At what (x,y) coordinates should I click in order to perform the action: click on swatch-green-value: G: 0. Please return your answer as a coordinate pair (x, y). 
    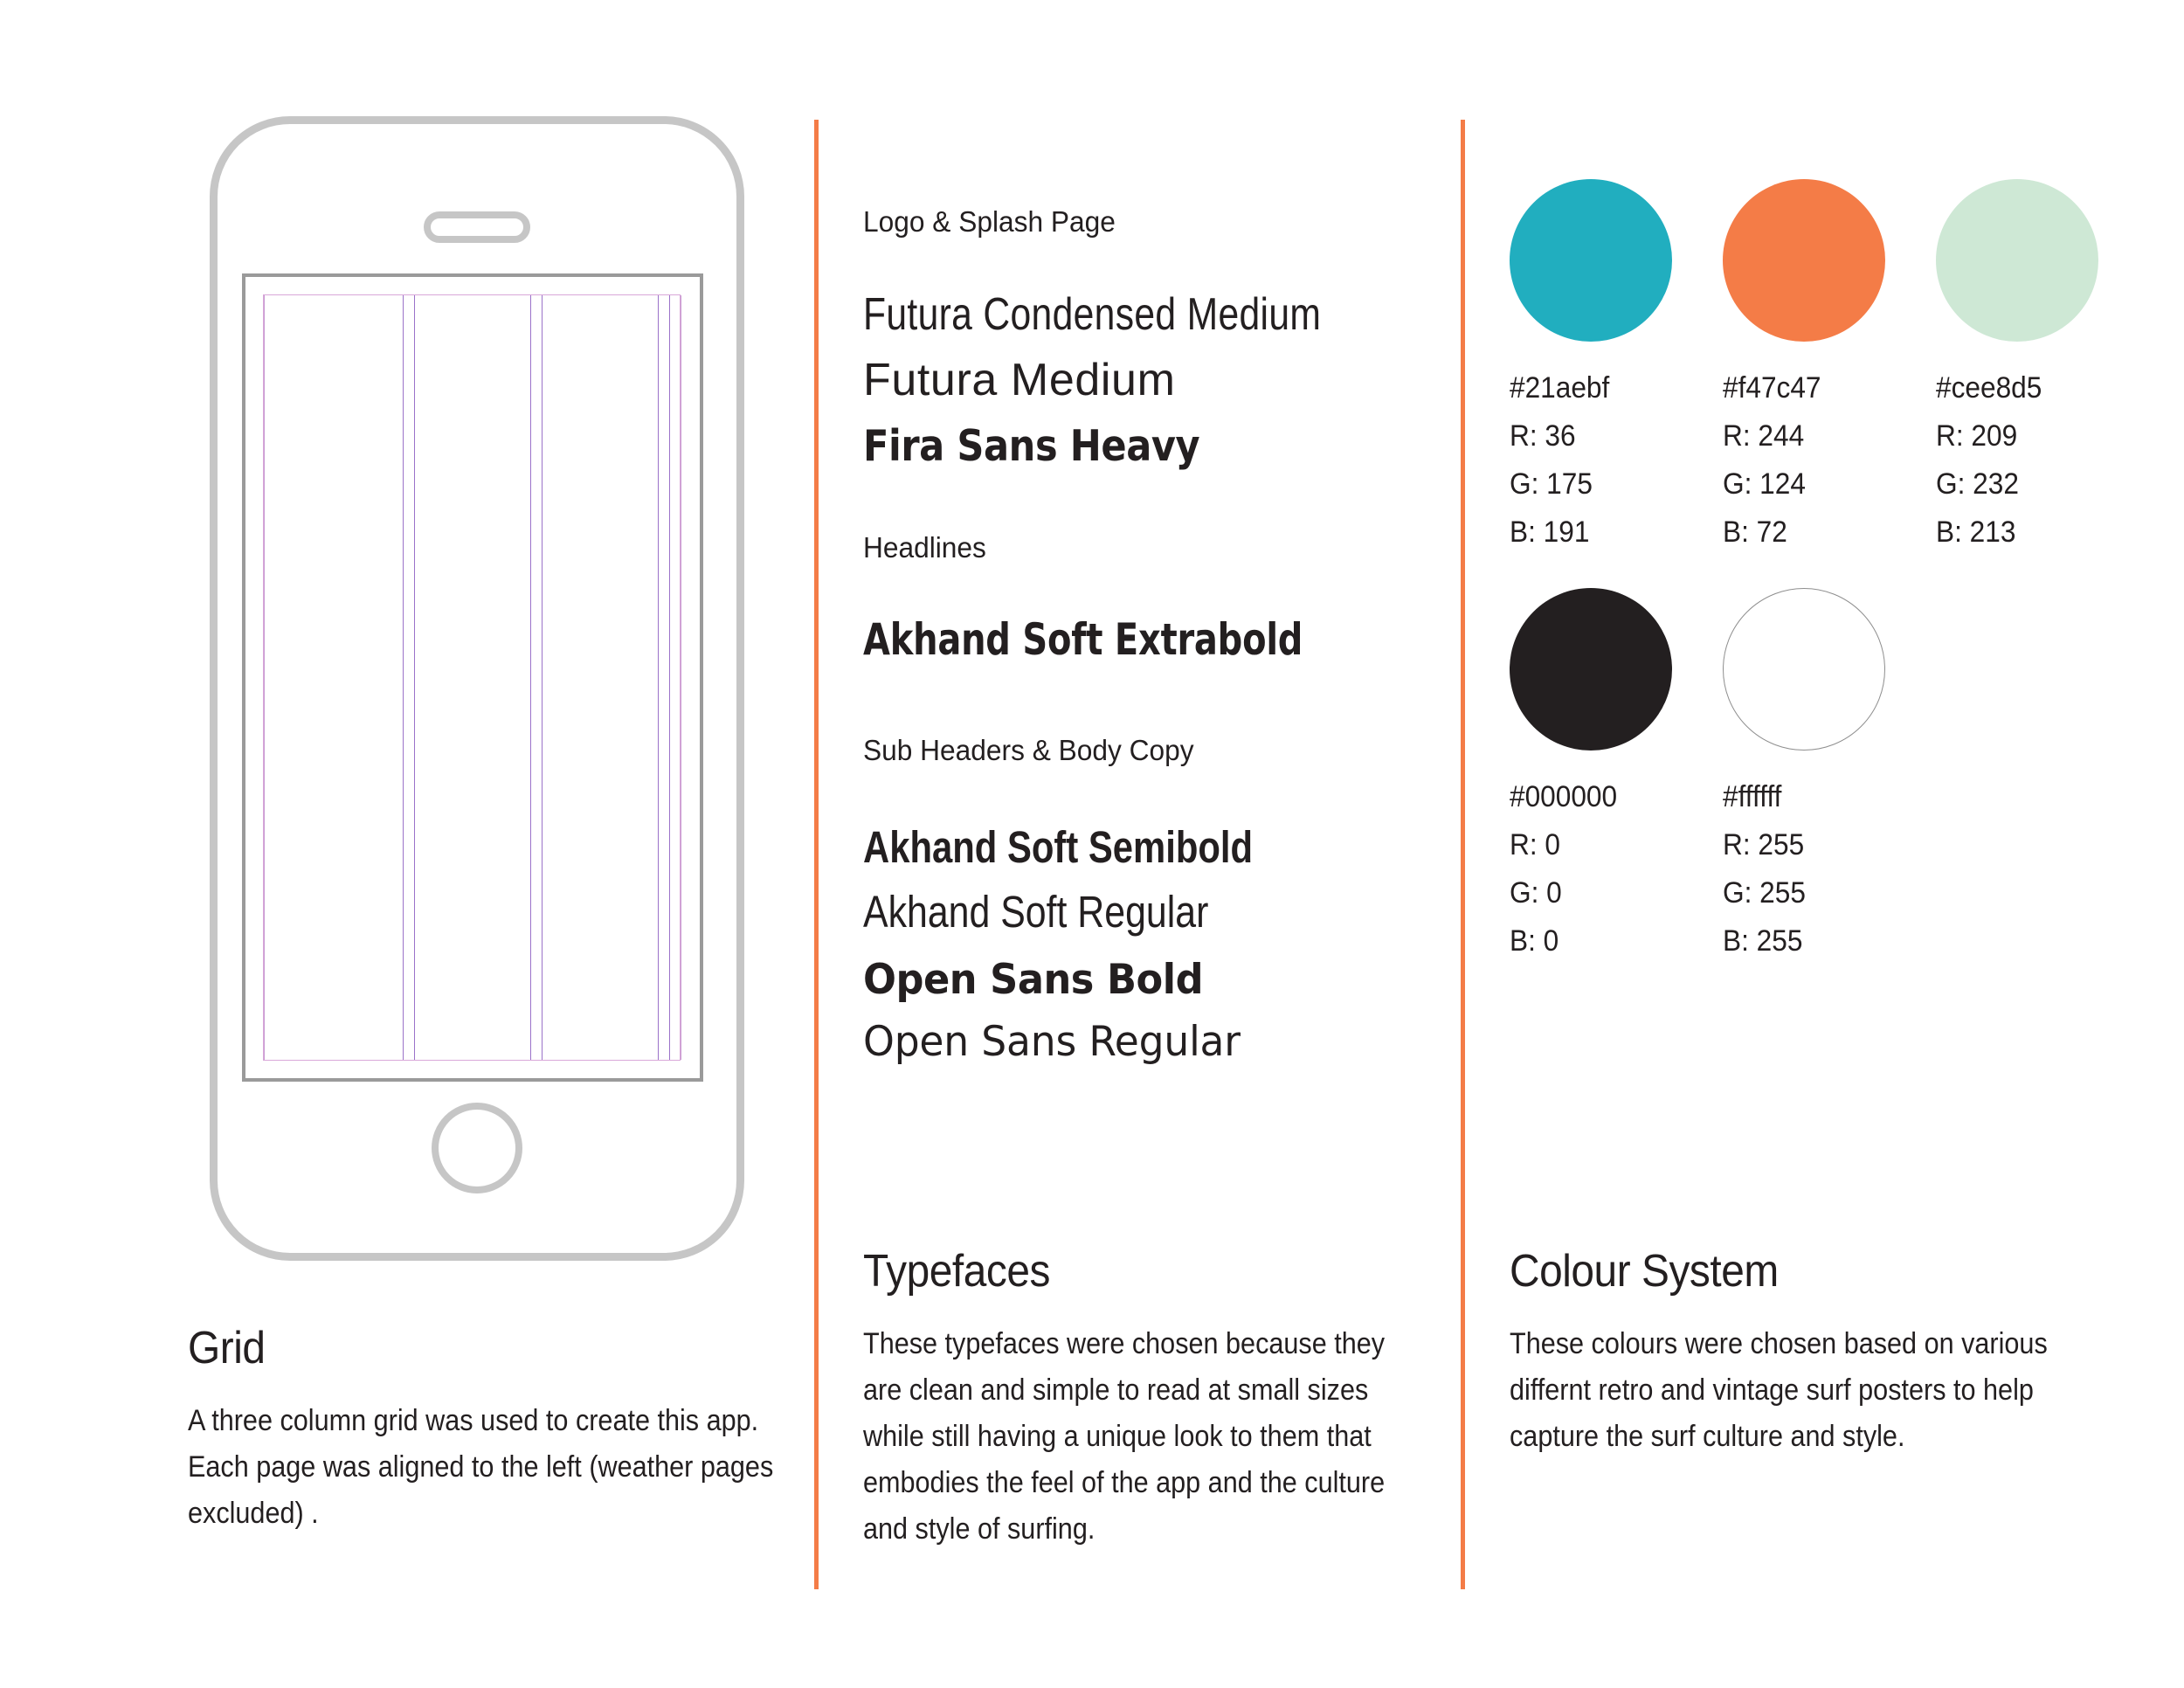
    Looking at the image, I should click on (1536, 893).